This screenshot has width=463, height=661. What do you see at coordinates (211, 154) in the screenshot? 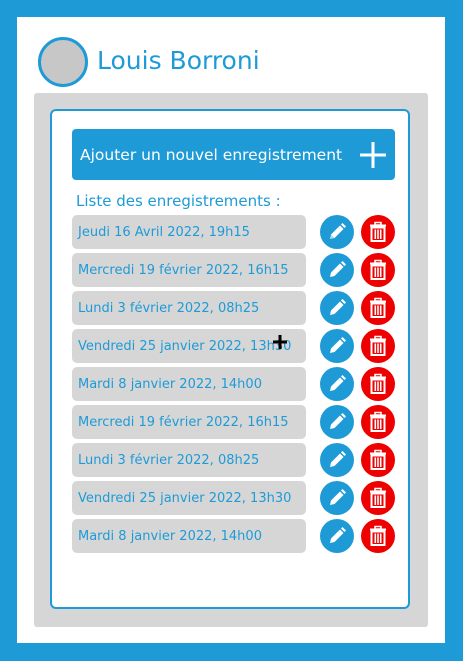
I see `add-record-label: Ajouter un nouvel enregistrement` at bounding box center [211, 154].